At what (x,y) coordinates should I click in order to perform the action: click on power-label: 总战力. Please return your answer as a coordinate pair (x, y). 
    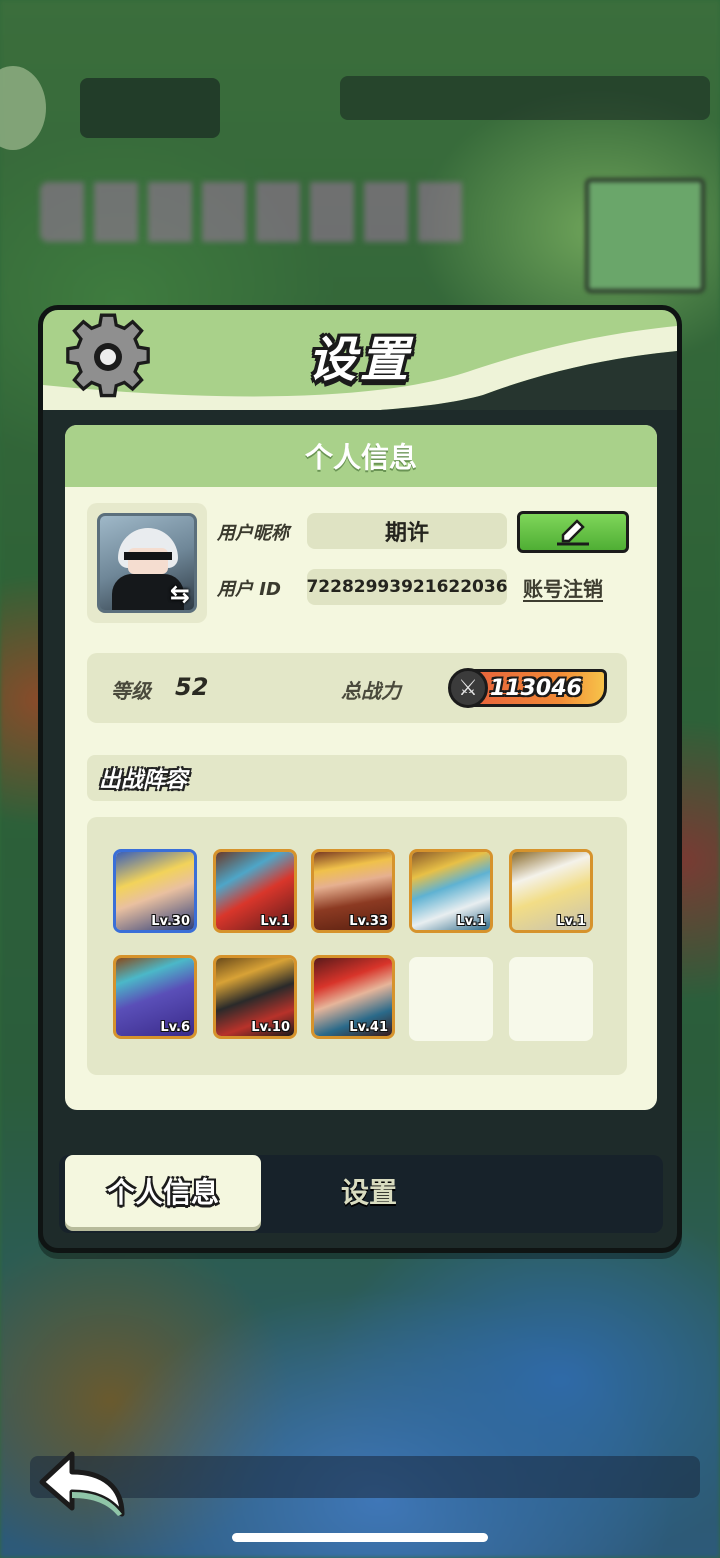
    Looking at the image, I should click on (371, 691).